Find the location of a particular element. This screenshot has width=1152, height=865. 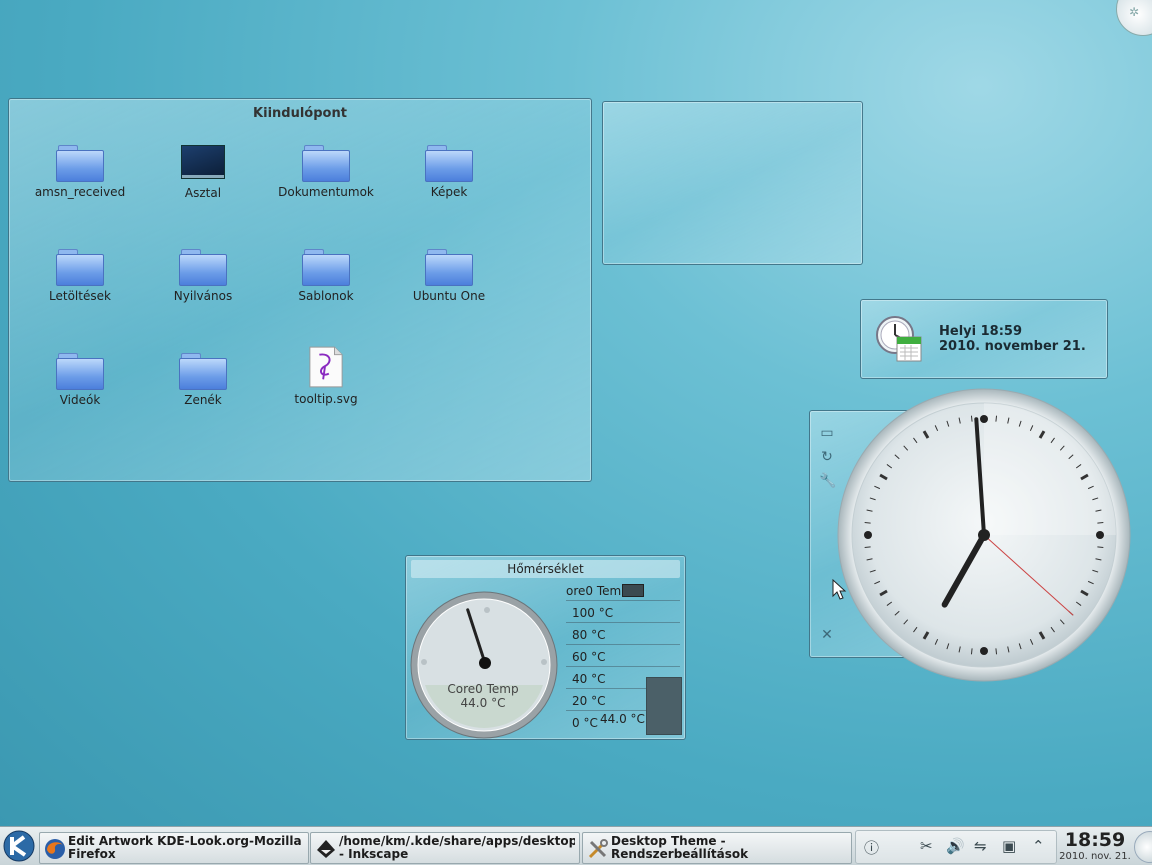

folder-view-title: Kiindulópont is located at coordinates (300, 113).